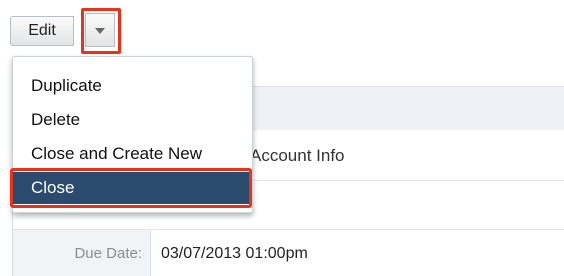 Image resolution: width=564 pixels, height=276 pixels. I want to click on subject-value: Account Info, so click(297, 155).